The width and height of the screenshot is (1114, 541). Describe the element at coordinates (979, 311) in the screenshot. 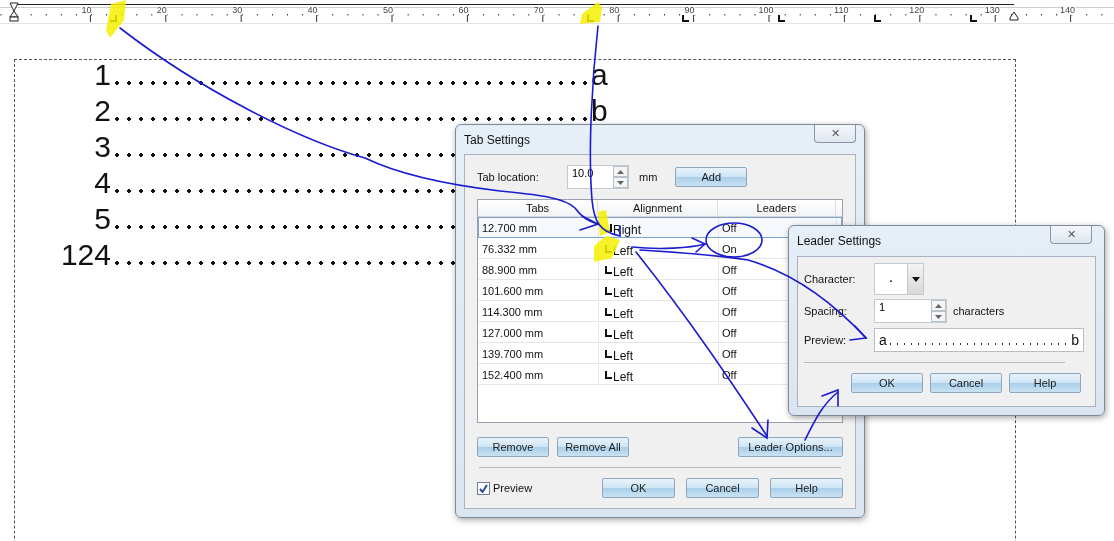

I see `unit-label: characters` at that location.